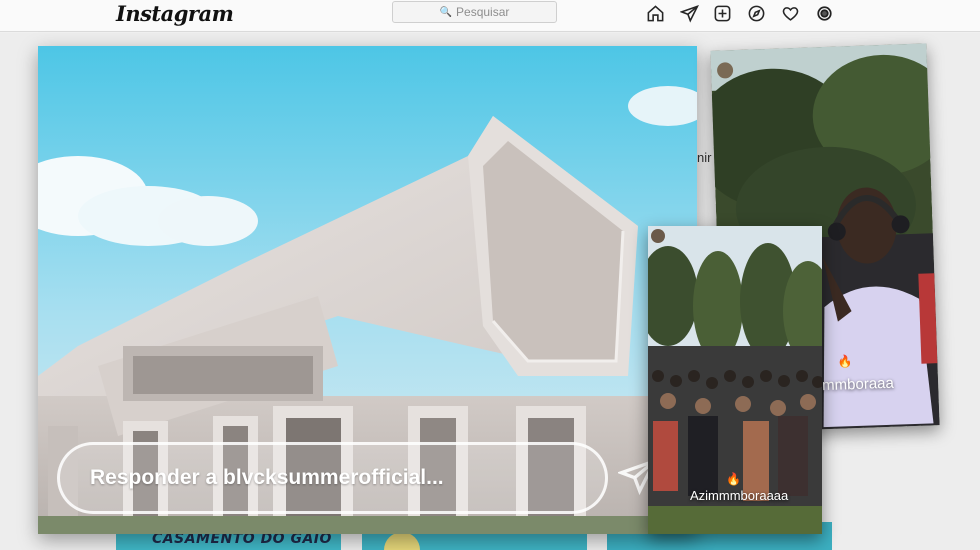 This screenshot has width=980, height=550. Describe the element at coordinates (655, 13) in the screenshot. I see `home-icon` at that location.